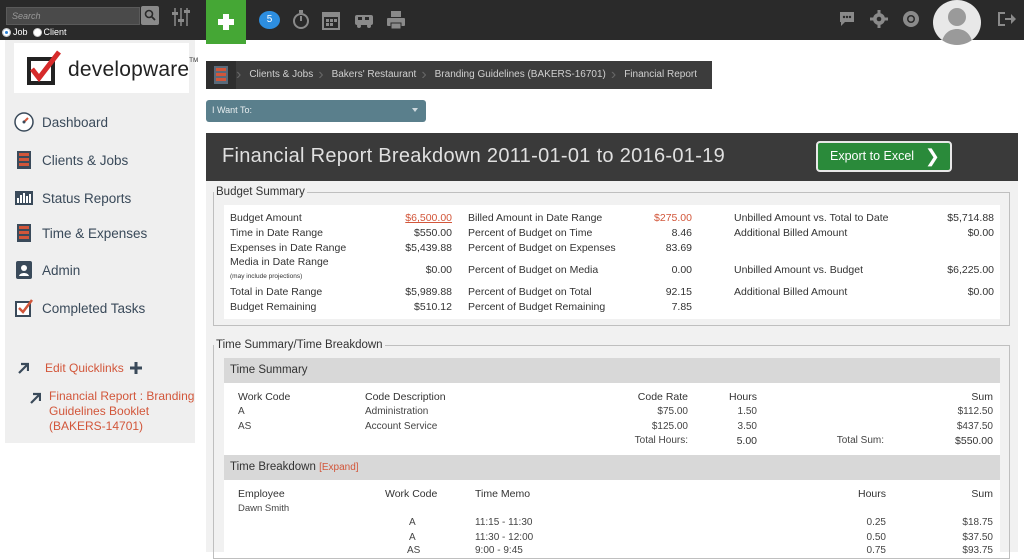 The width and height of the screenshot is (1024, 559). Describe the element at coordinates (299, 345) in the screenshot. I see `time-summary-legend: Time Summary/Time Breakdown` at that location.